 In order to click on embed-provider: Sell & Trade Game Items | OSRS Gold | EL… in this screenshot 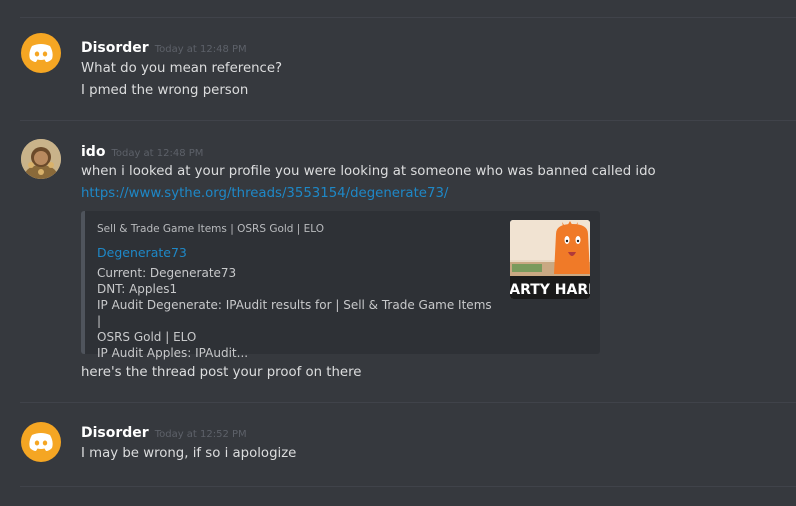, I will do `click(211, 229)`.